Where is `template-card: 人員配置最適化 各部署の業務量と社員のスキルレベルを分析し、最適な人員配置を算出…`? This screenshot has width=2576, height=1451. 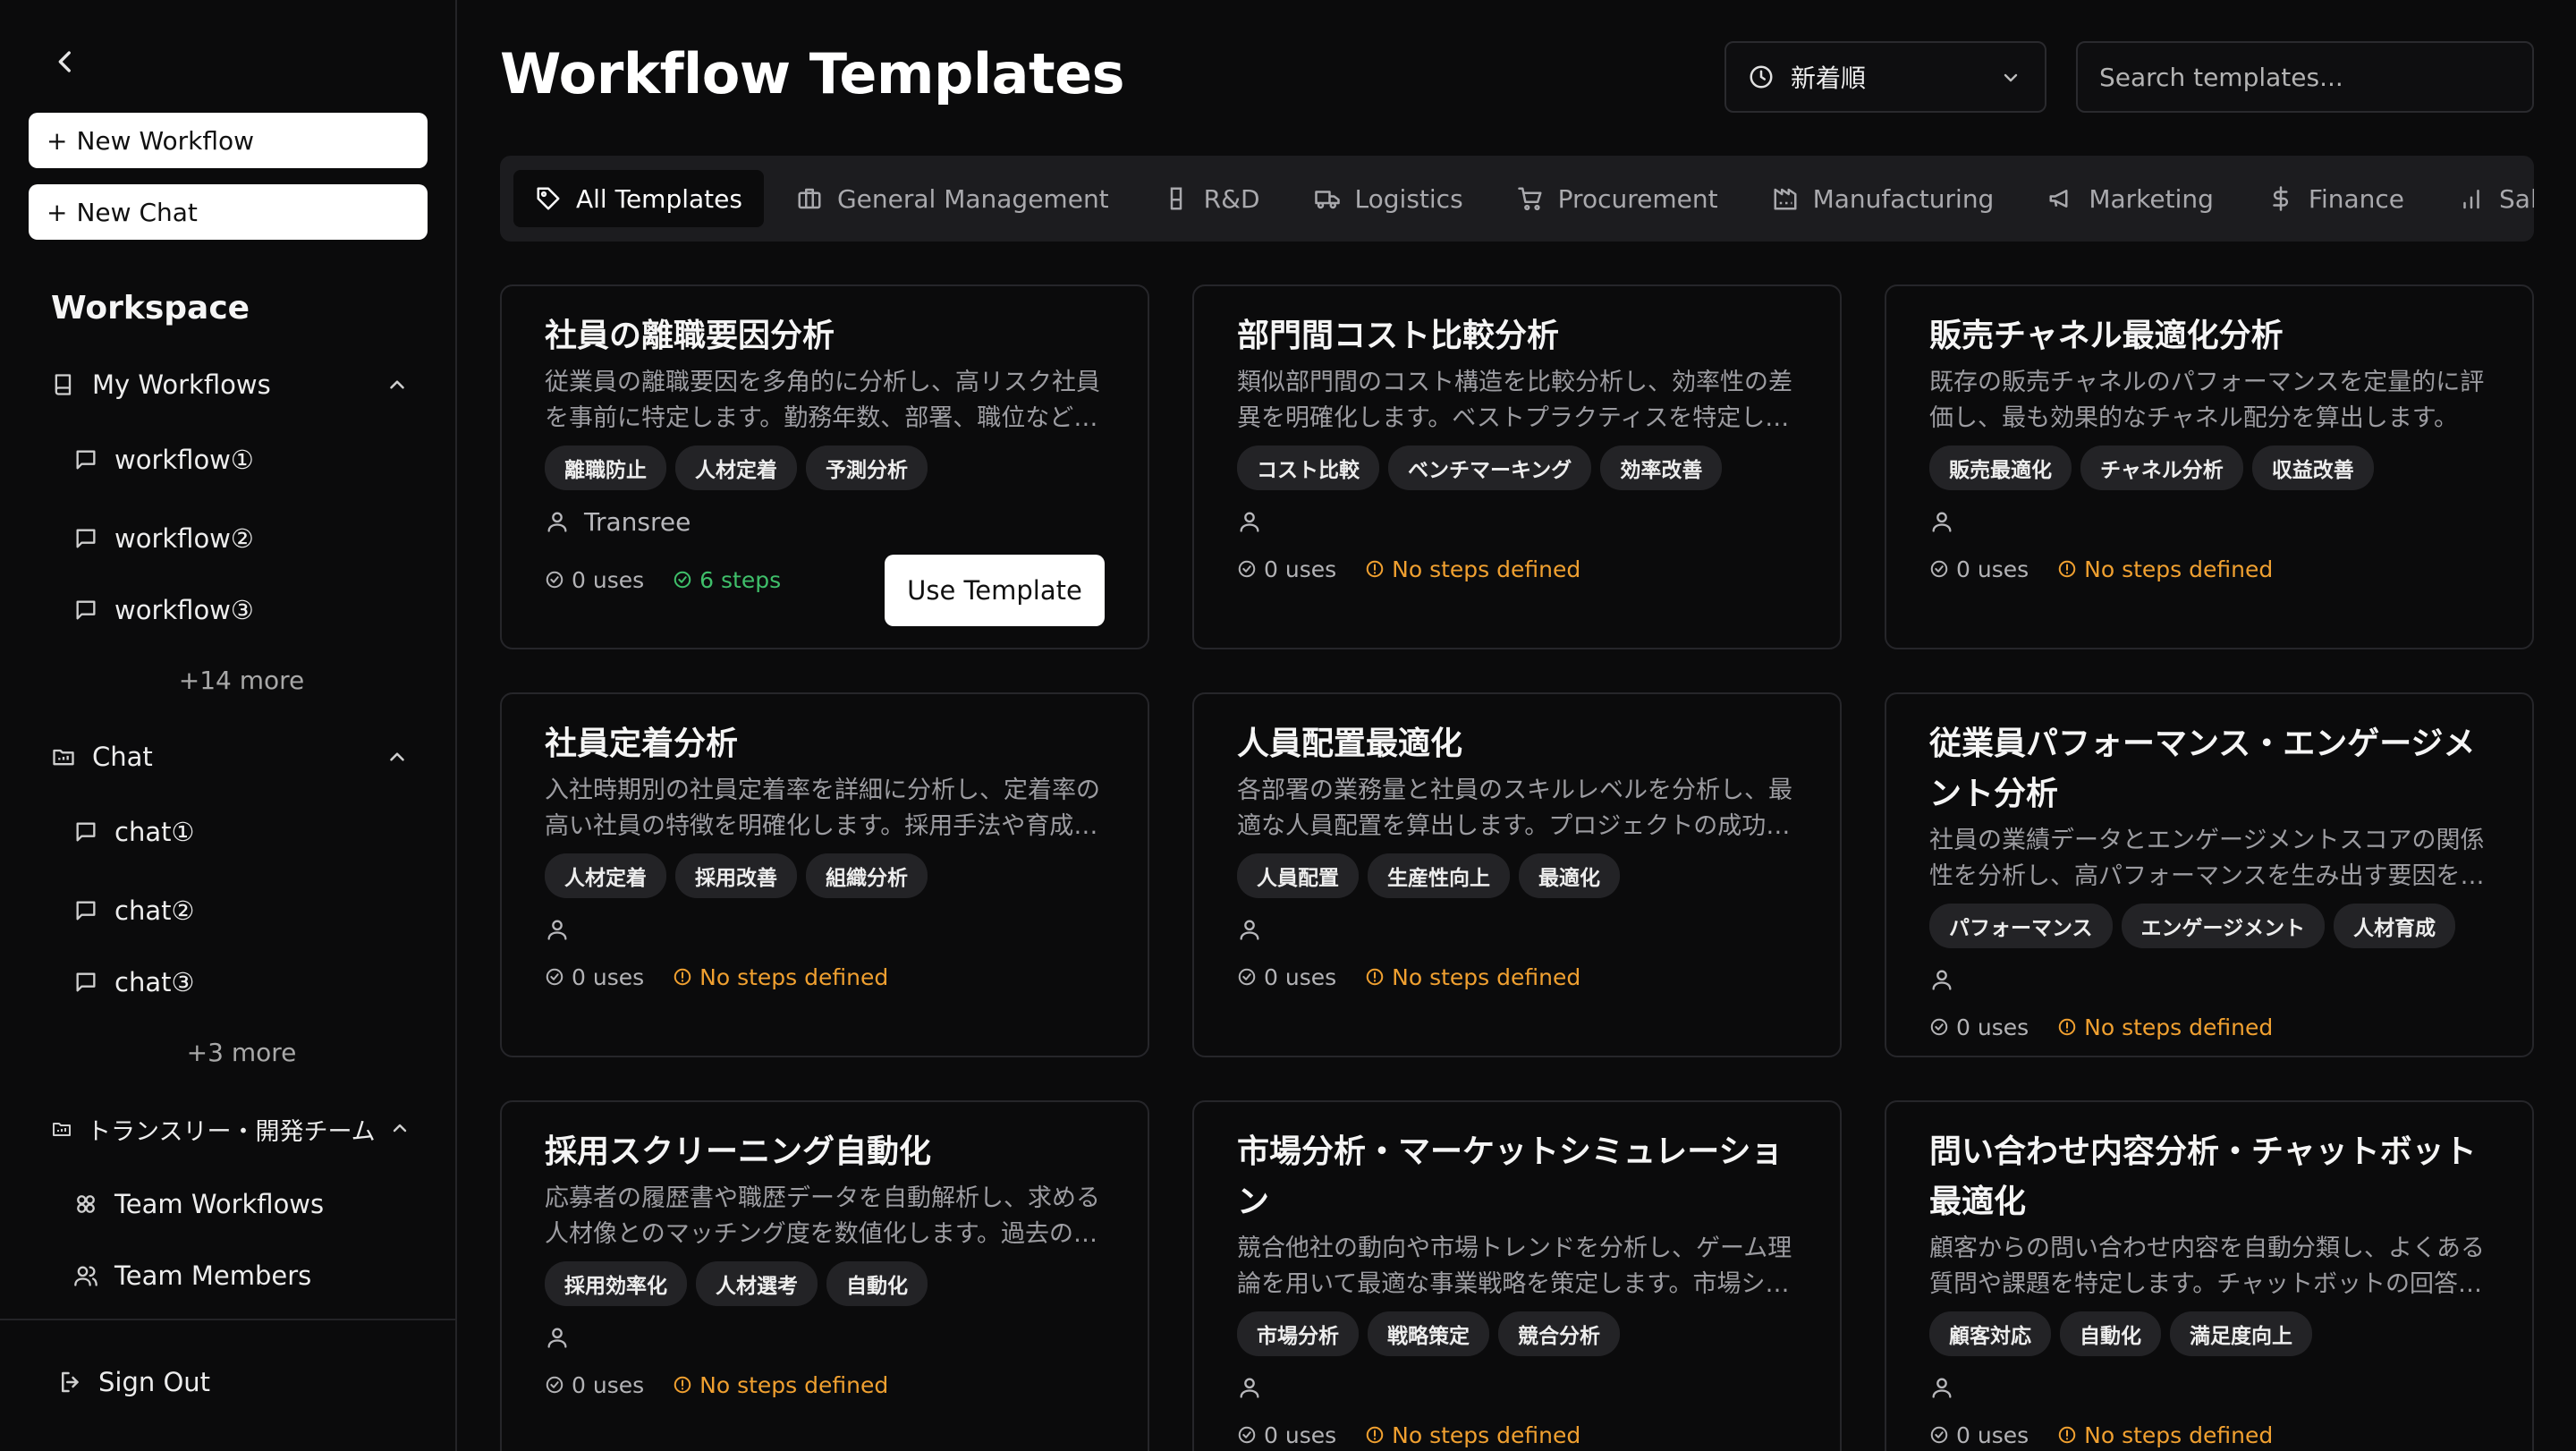 template-card: 人員配置最適化 各部署の業務量と社員のスキルレベルを分析し、最適な人員配置を算出… is located at coordinates (1517, 874).